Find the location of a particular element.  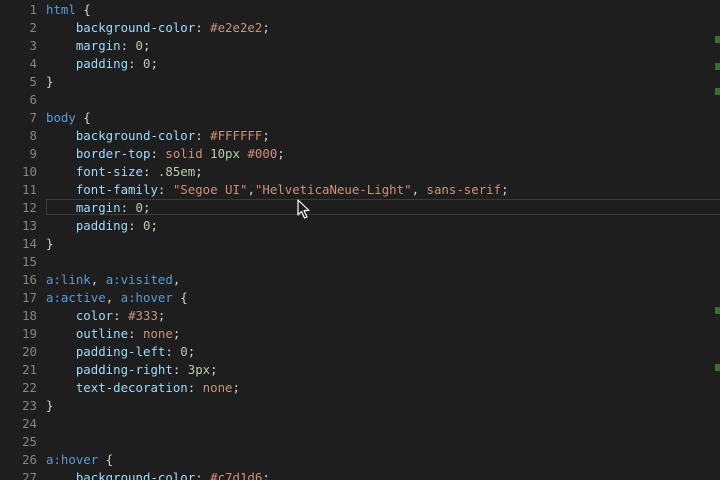

line-number: 4 is located at coordinates (33, 63).